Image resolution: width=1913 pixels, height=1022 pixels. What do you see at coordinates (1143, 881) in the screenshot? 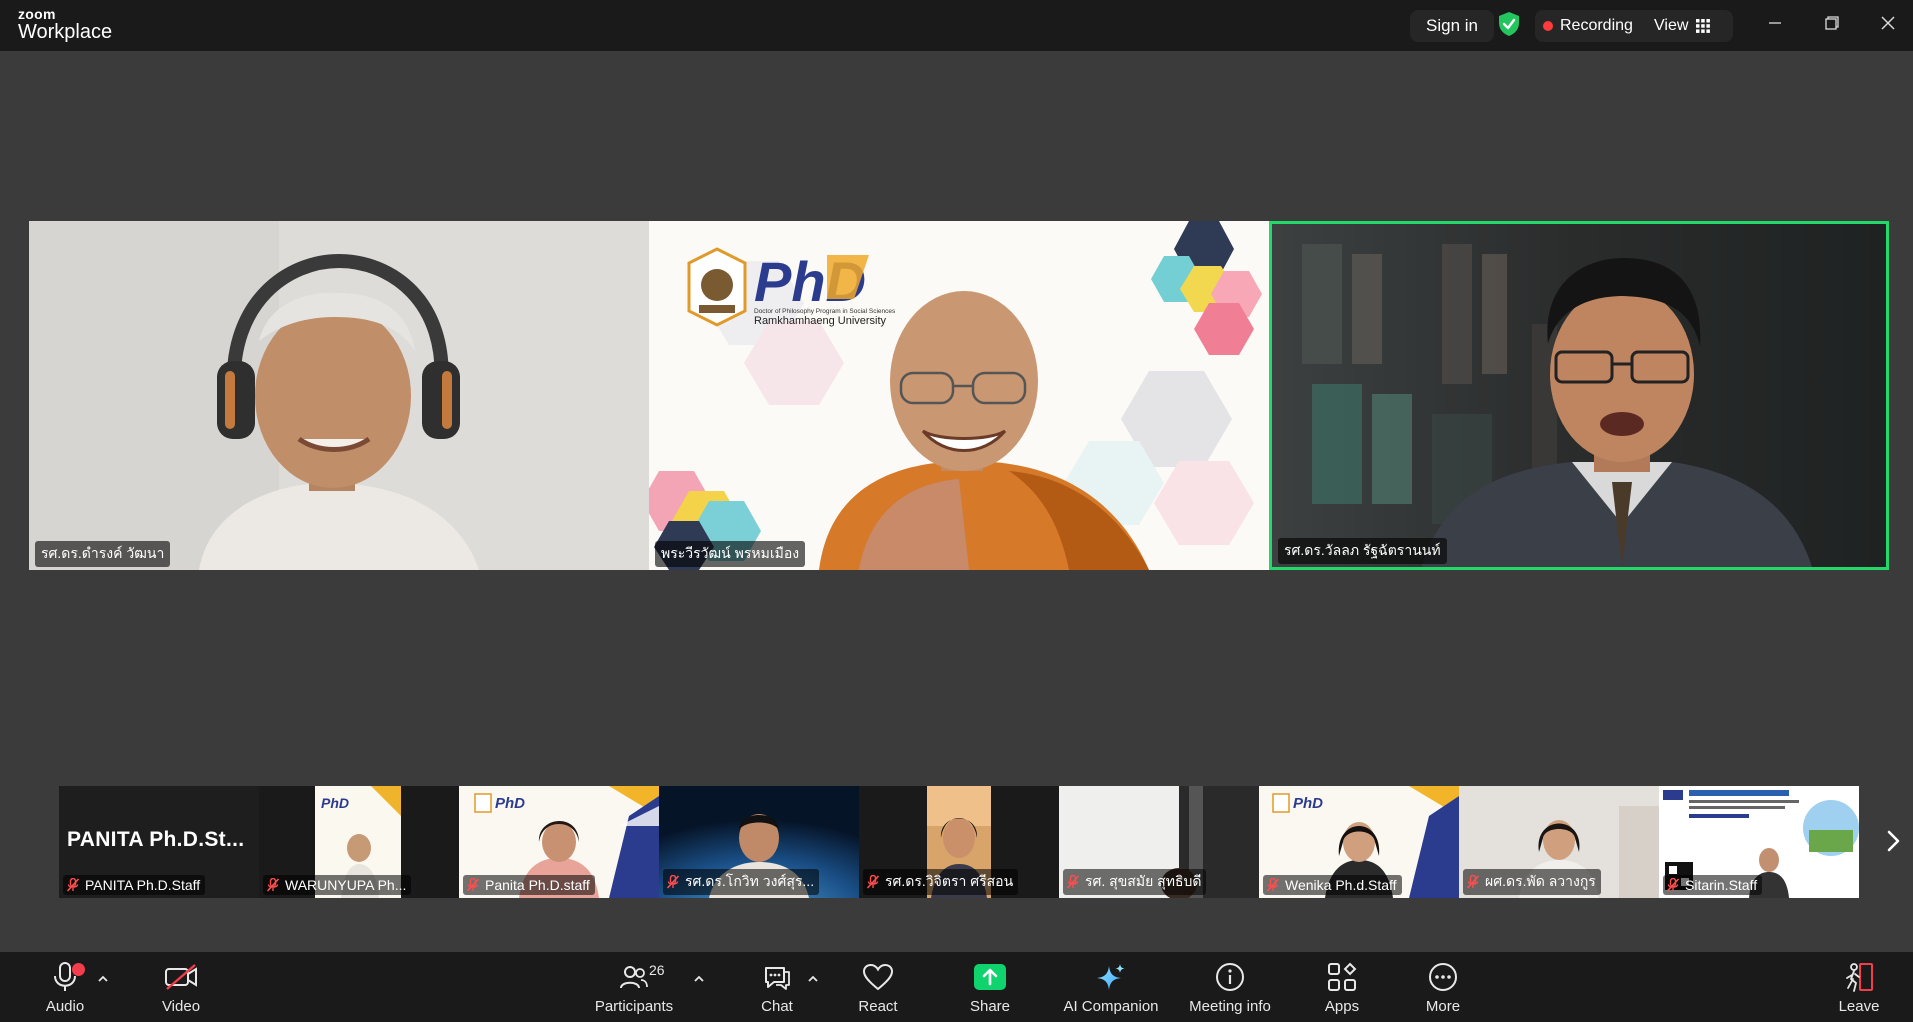
I see `participant-name: รศ. สุขสมัย สุทธิบดี` at bounding box center [1143, 881].